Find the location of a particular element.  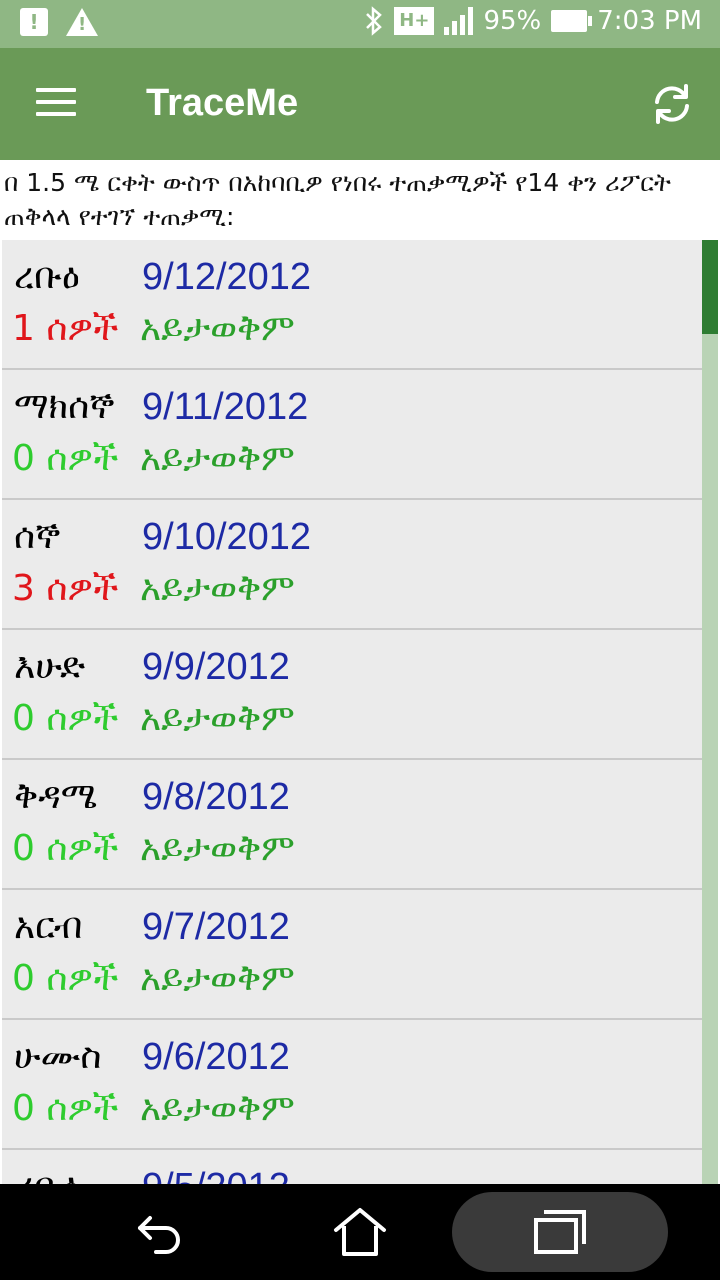

app-title: TraceMe is located at coordinates (222, 103).